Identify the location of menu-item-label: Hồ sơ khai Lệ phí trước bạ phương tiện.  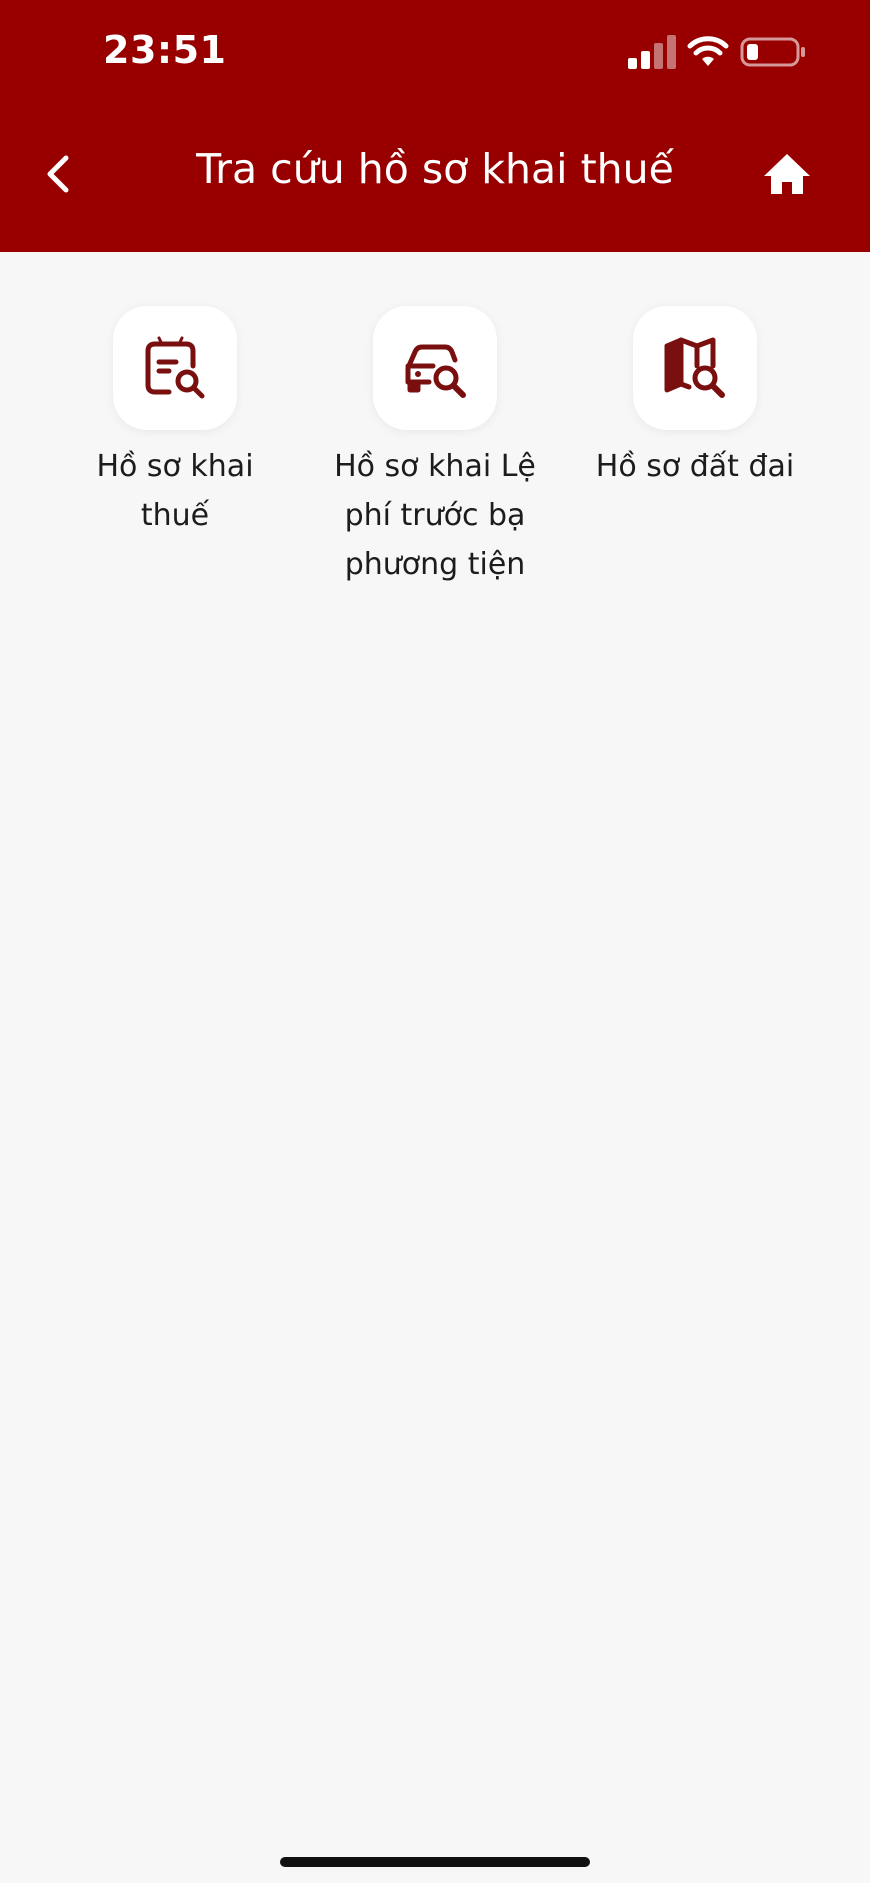
(435, 515).